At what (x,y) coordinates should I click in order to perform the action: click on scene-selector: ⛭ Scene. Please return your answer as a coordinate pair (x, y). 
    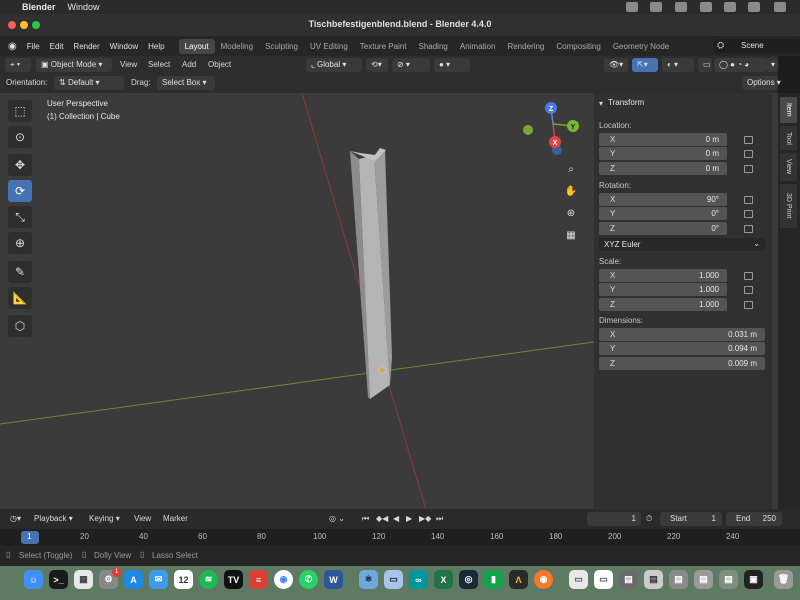
    Looking at the image, I should click on (757, 46).